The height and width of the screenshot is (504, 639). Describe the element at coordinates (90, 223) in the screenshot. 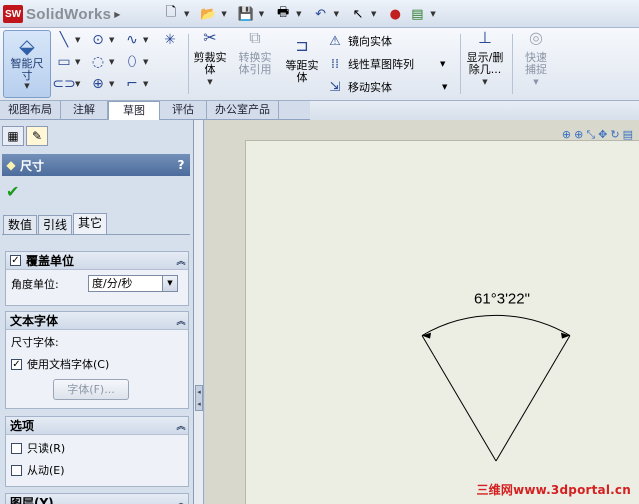

I see `tab-other: 其它` at that location.